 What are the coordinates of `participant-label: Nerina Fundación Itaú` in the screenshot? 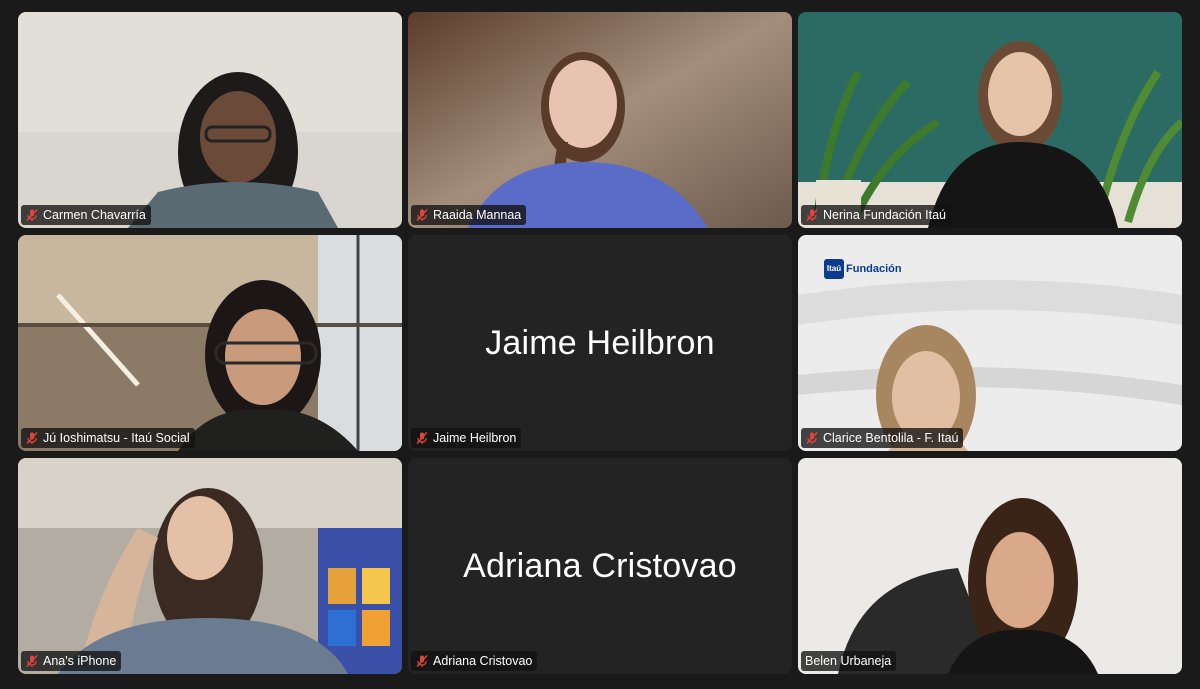 It's located at (876, 215).